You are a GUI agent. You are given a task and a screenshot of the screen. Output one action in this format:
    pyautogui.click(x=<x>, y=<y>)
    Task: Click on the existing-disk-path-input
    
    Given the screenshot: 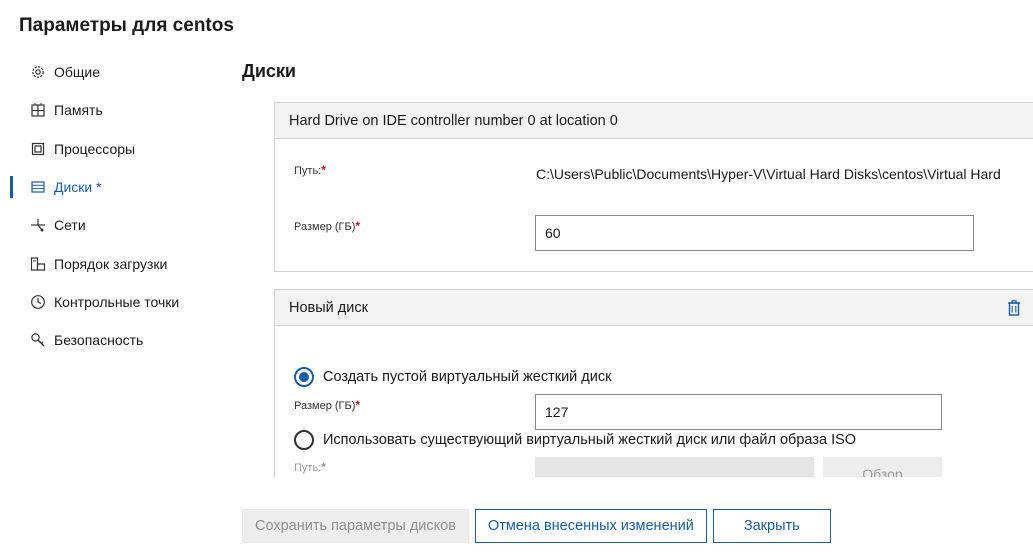 What is the action you would take?
    pyautogui.click(x=674, y=467)
    